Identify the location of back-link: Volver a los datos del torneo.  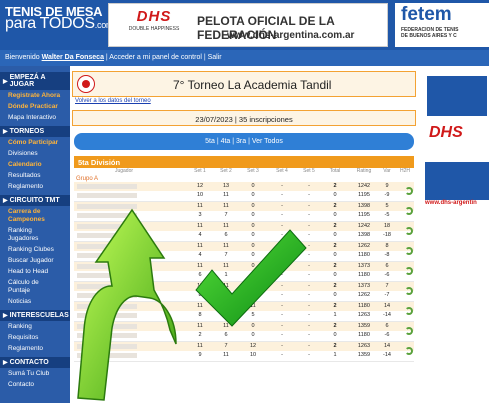
(113, 101).